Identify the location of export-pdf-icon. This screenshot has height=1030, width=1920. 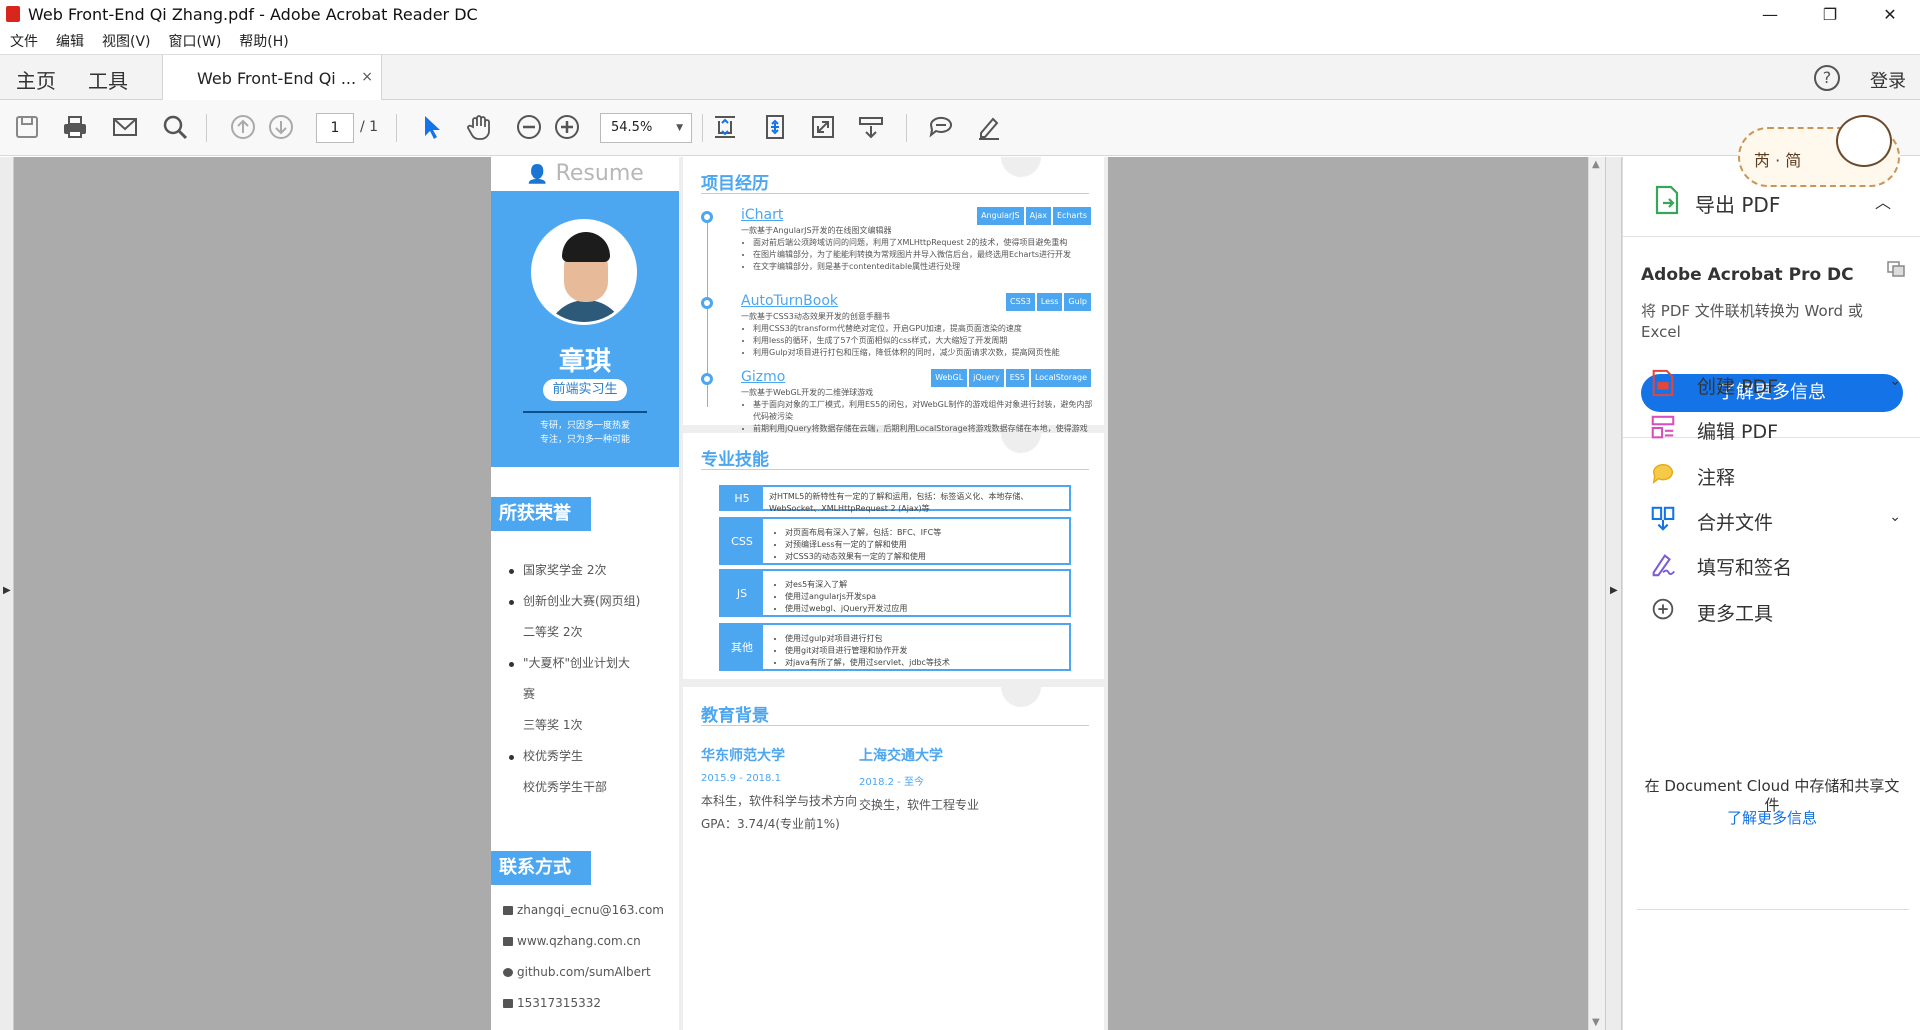
(1667, 200).